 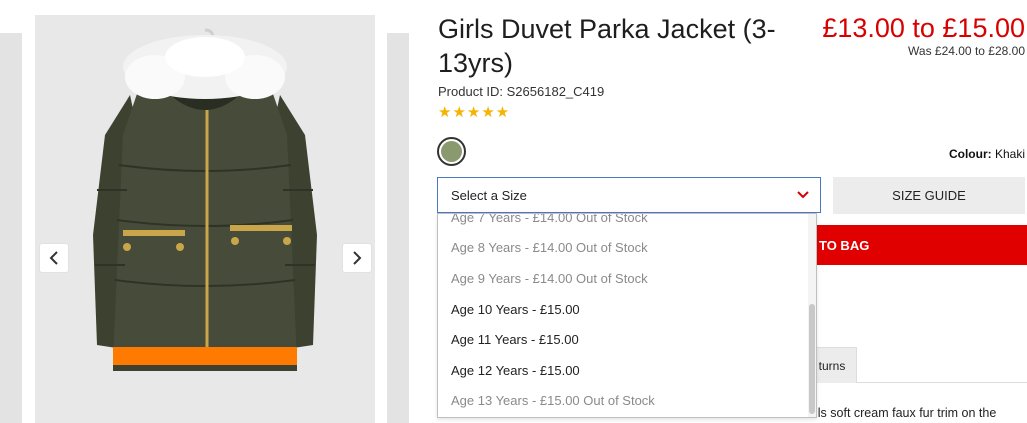 What do you see at coordinates (623, 339) in the screenshot?
I see `size-option: Age 11 Years - £15.00` at bounding box center [623, 339].